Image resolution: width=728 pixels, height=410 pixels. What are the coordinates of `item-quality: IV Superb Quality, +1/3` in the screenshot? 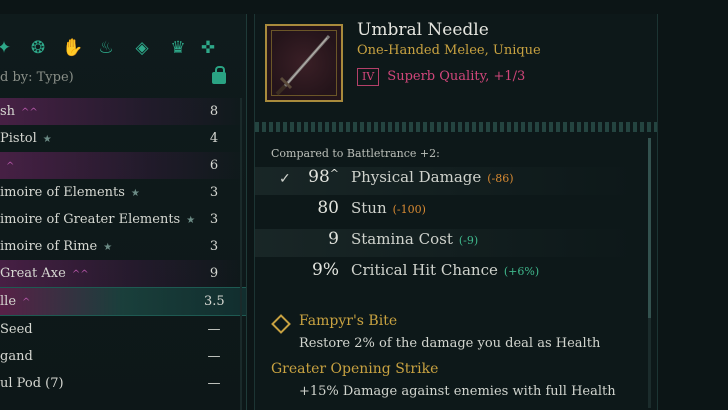 It's located at (441, 77).